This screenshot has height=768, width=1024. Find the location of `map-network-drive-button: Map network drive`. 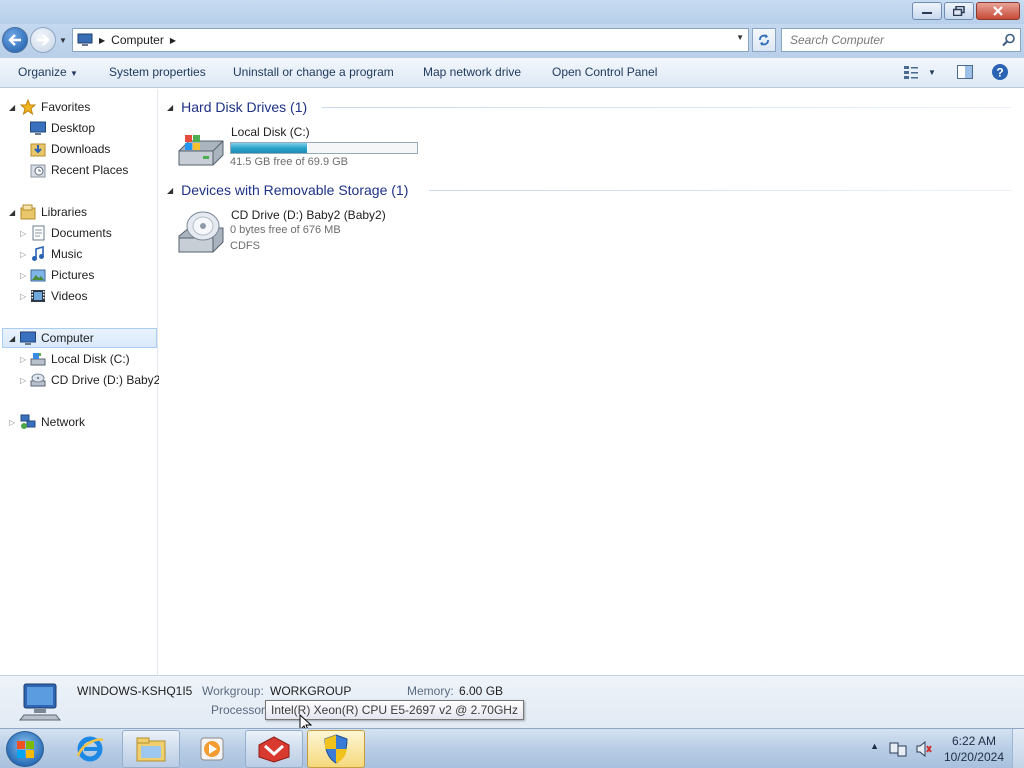

map-network-drive-button: Map network drive is located at coordinates (472, 72).